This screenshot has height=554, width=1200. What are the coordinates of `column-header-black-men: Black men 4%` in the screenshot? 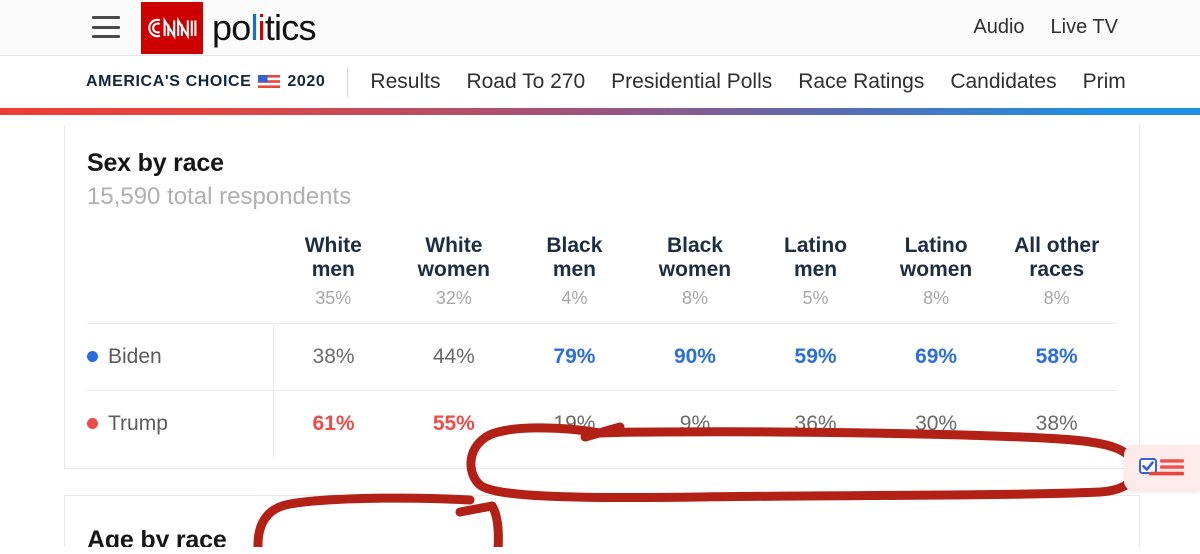 It's located at (574, 278).